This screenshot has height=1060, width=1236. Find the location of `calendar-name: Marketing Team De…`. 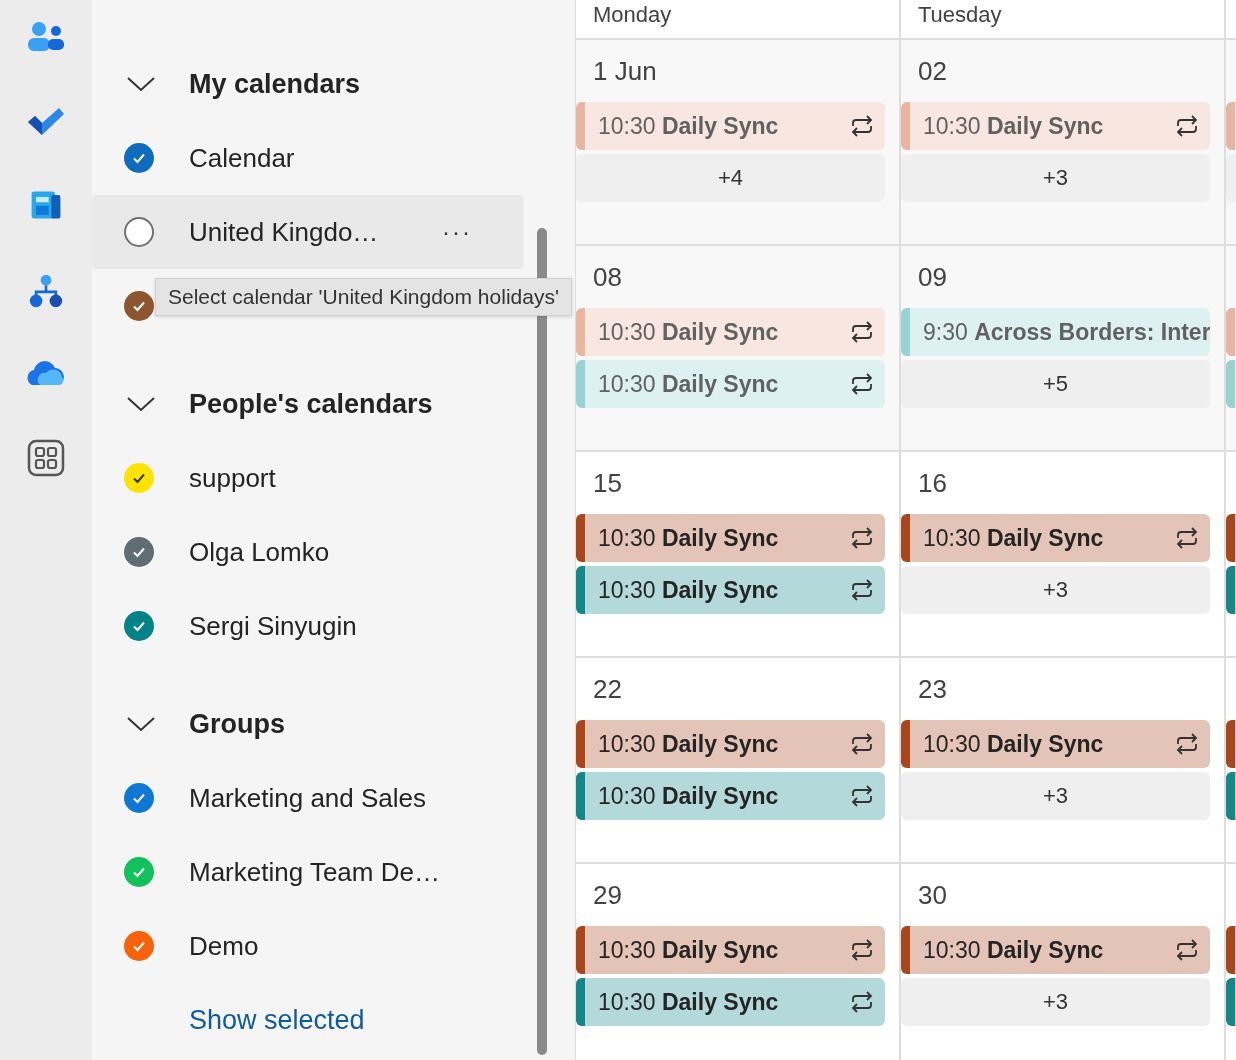

calendar-name: Marketing Team De… is located at coordinates (314, 872).